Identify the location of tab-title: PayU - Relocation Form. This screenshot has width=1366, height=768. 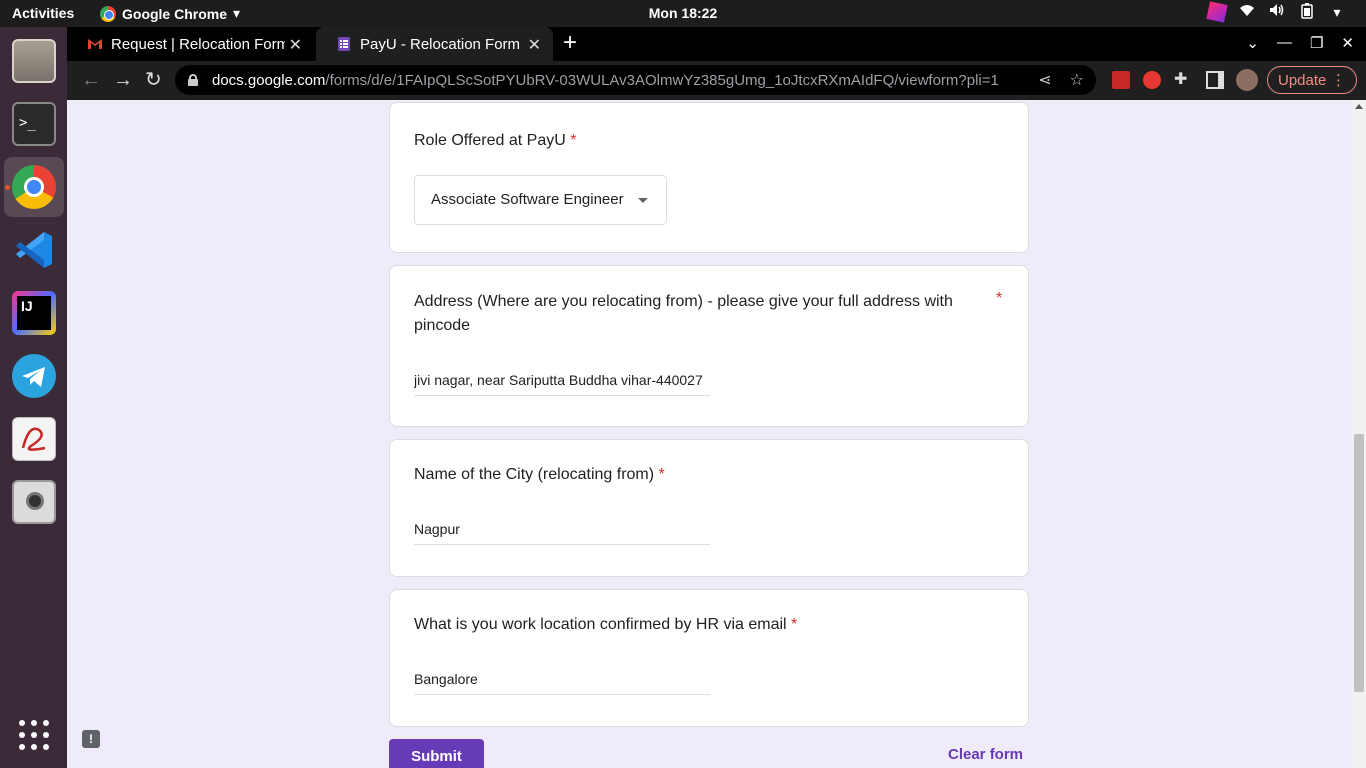
(440, 44).